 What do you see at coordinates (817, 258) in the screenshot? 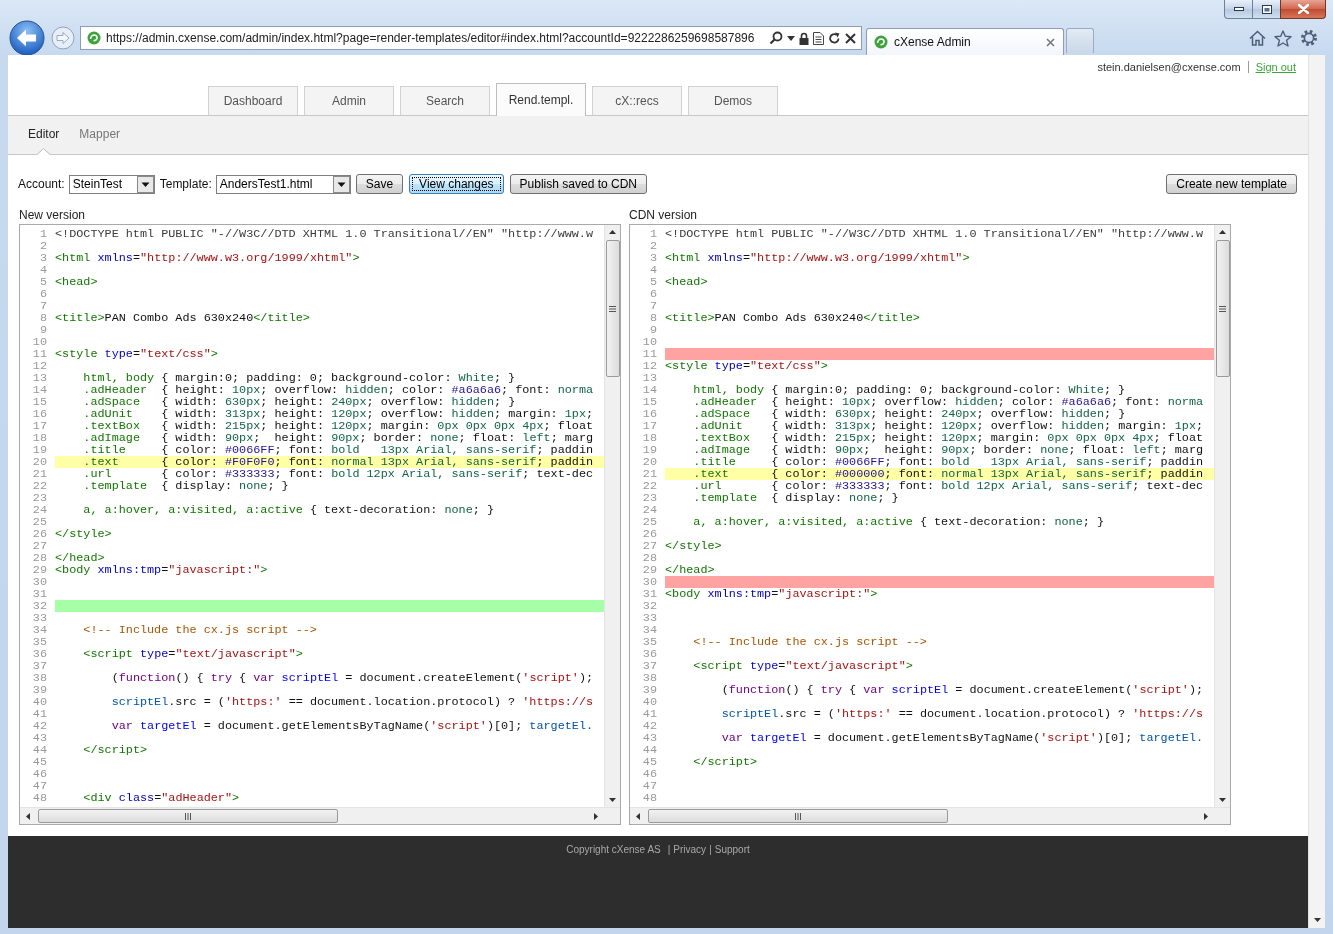
I see `code-line: <html xmlns="http://www.w3.org/1999/xhtml">` at bounding box center [817, 258].